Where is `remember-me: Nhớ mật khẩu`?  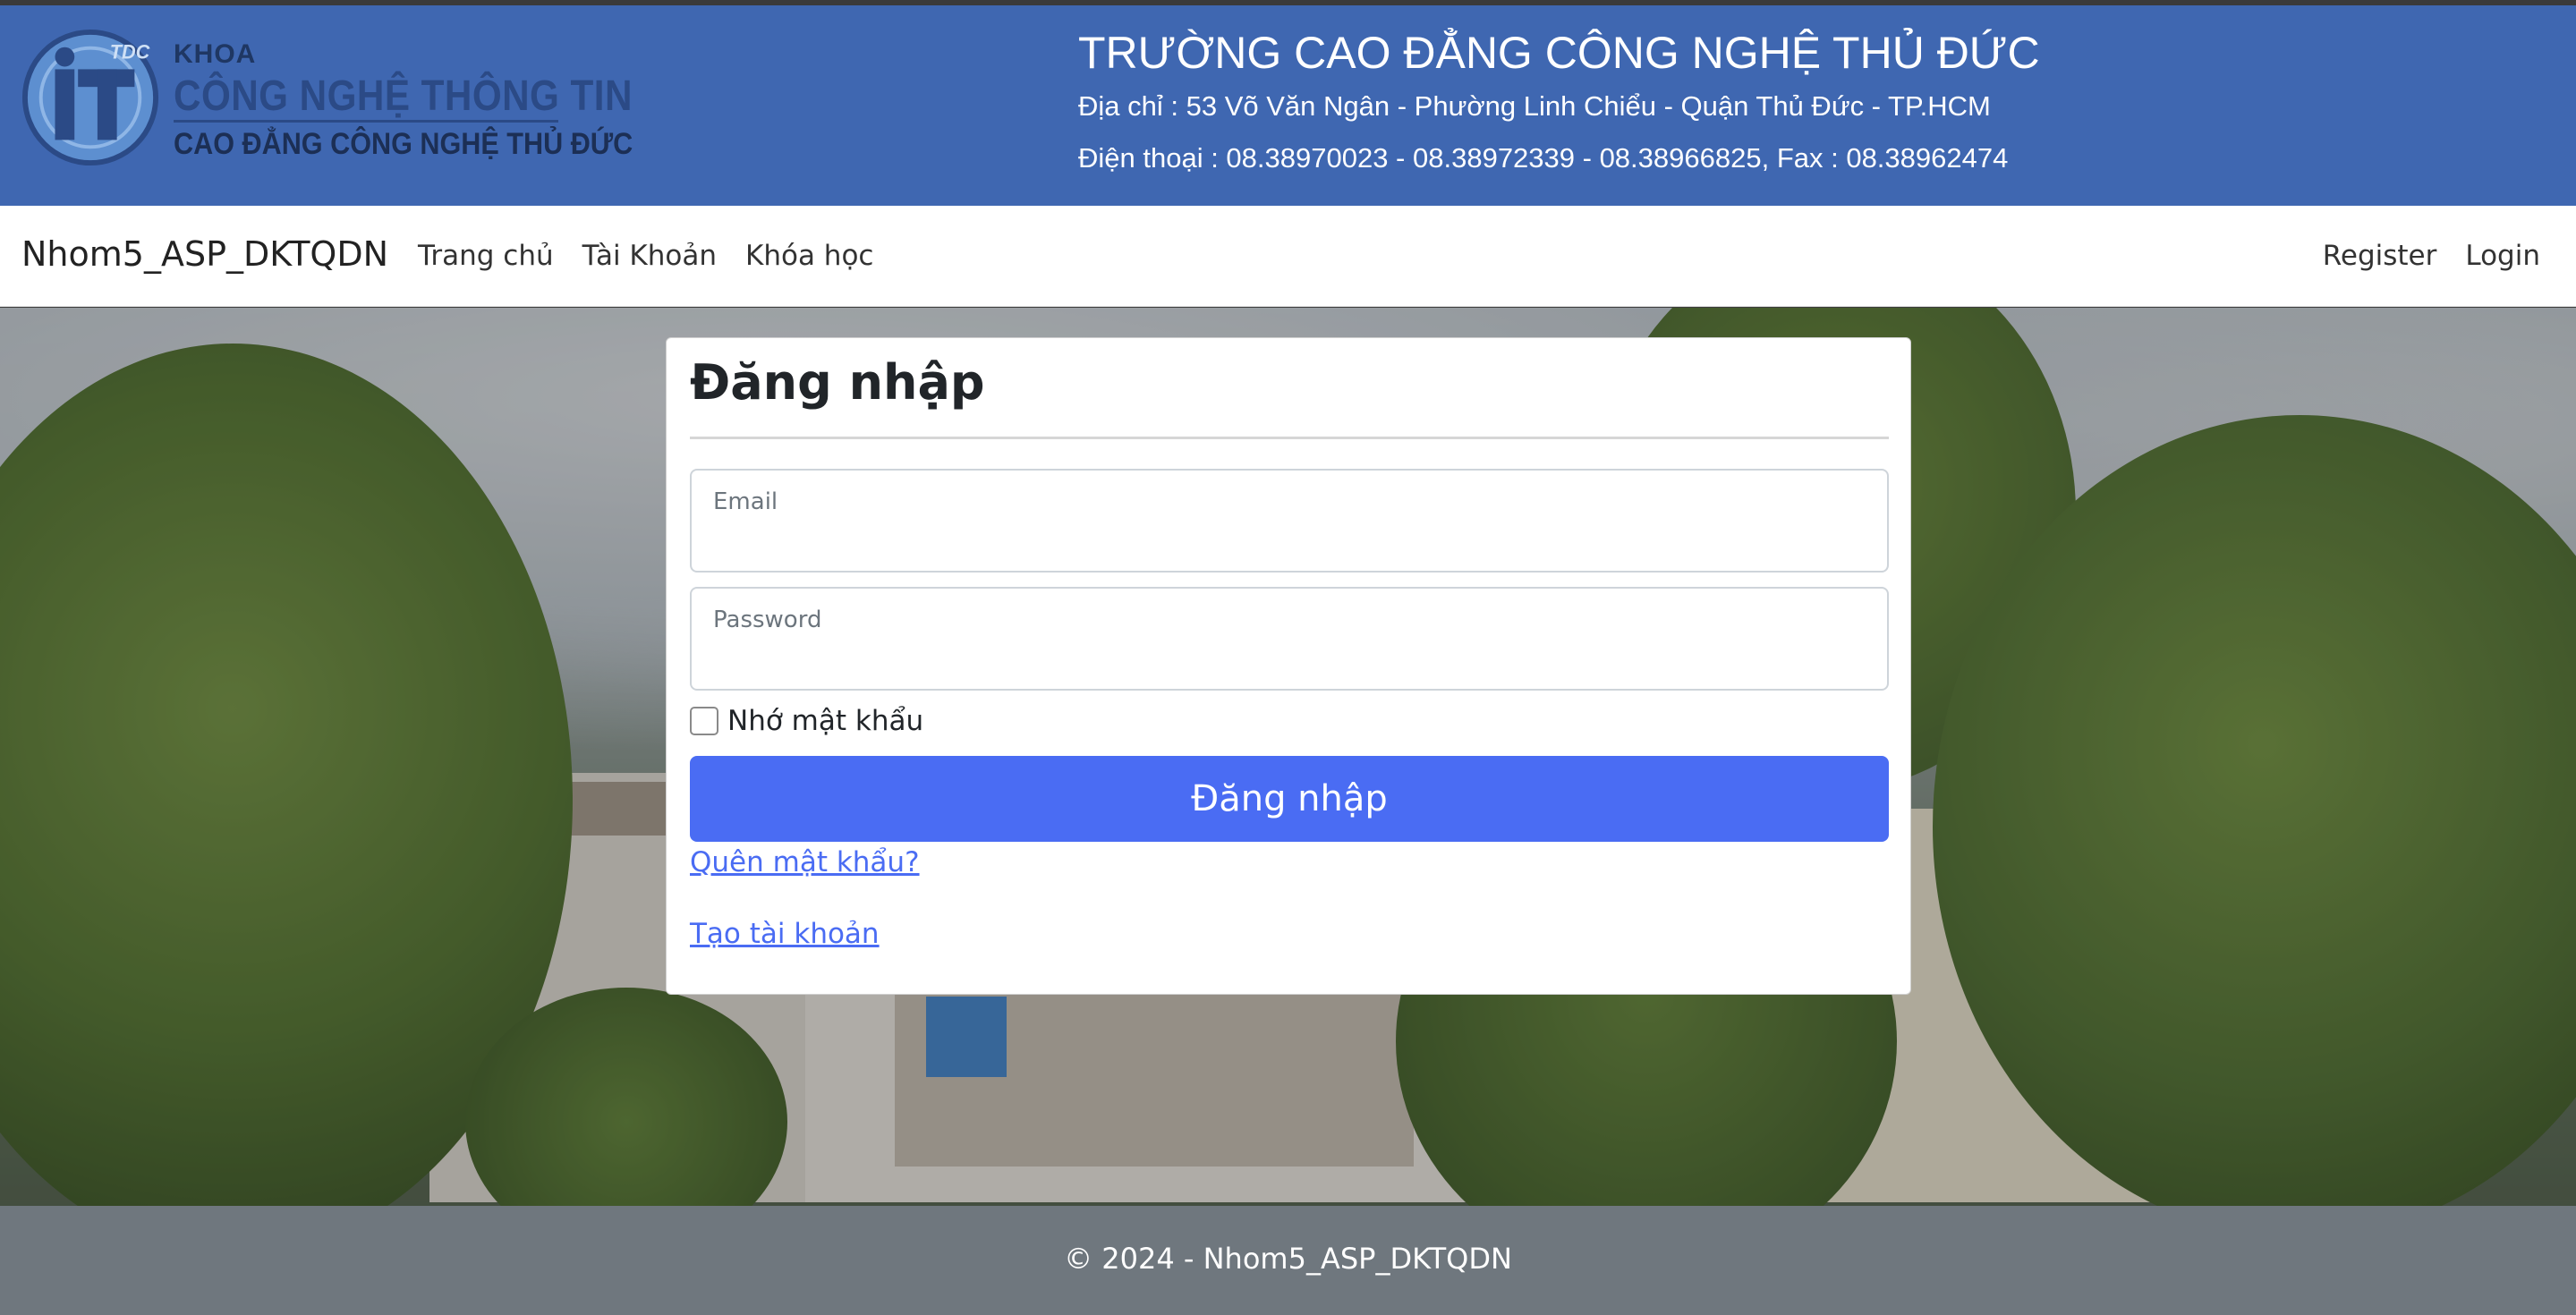 remember-me: Nhớ mật khẩu is located at coordinates (806, 721).